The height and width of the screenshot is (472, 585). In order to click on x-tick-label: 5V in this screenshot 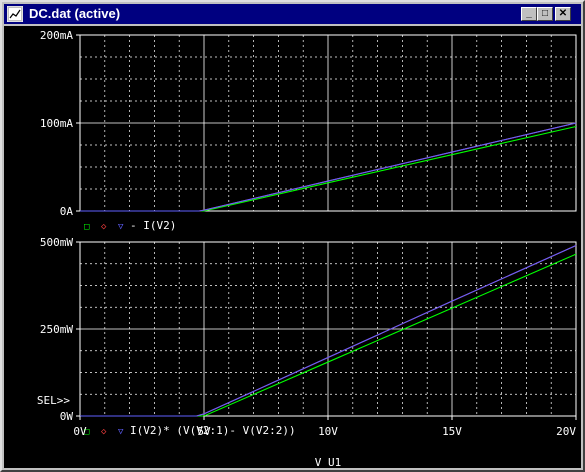, I will do `click(204, 431)`.